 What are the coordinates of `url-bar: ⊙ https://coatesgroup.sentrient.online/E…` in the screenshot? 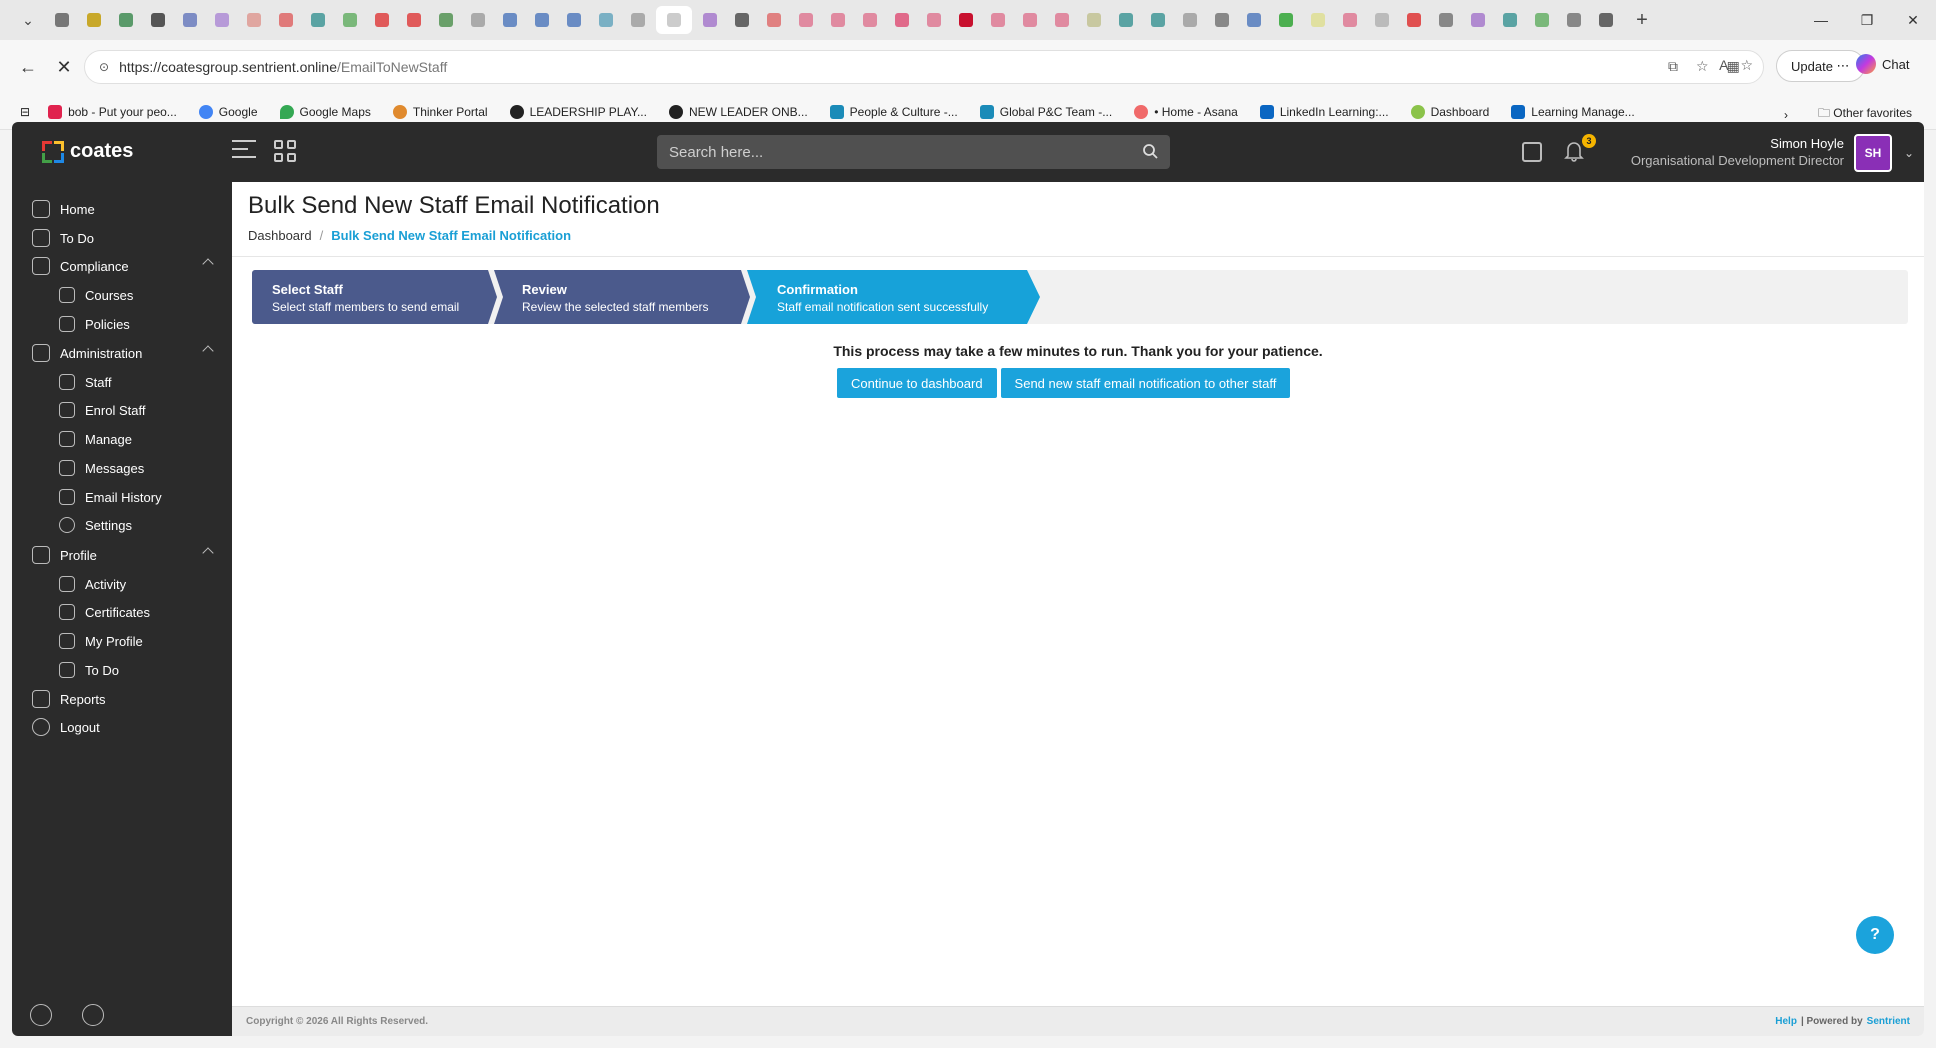 It's located at (924, 67).